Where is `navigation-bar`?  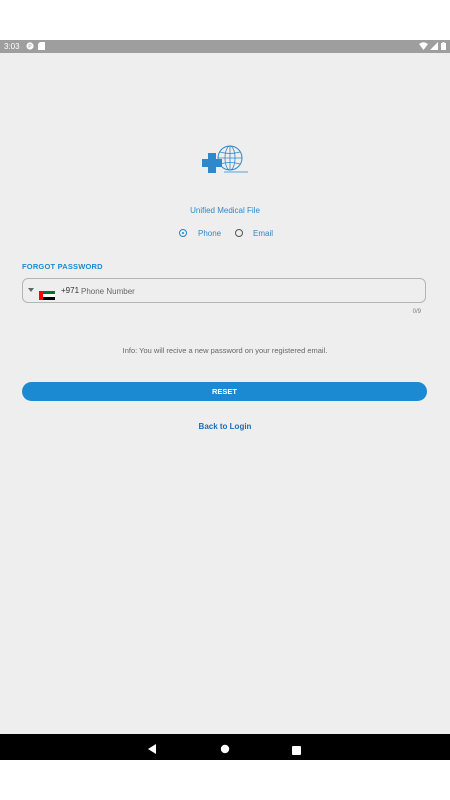 navigation-bar is located at coordinates (225, 747).